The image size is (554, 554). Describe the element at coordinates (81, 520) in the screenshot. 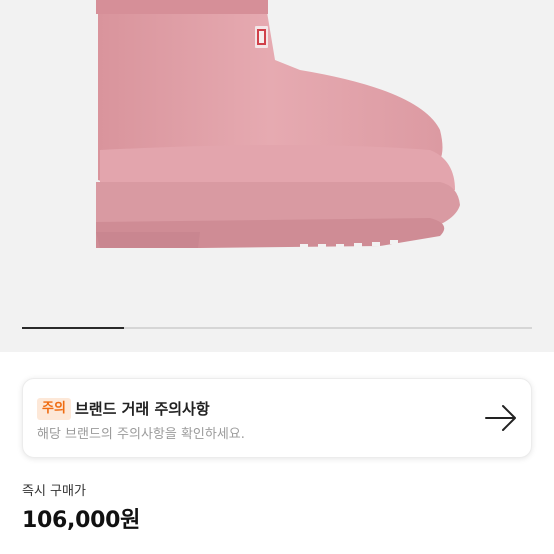

I see `price-value: 106,000원` at that location.